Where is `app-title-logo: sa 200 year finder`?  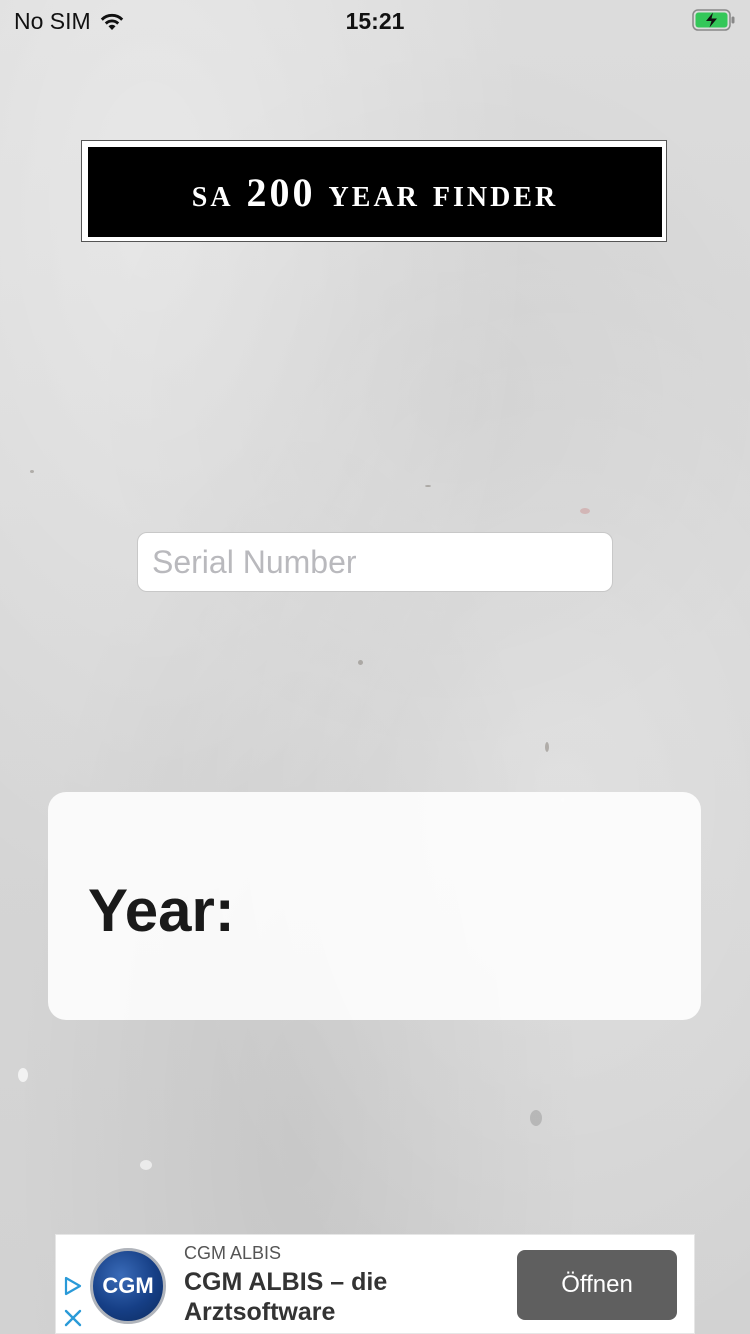 app-title-logo: sa 200 year finder is located at coordinates (374, 191).